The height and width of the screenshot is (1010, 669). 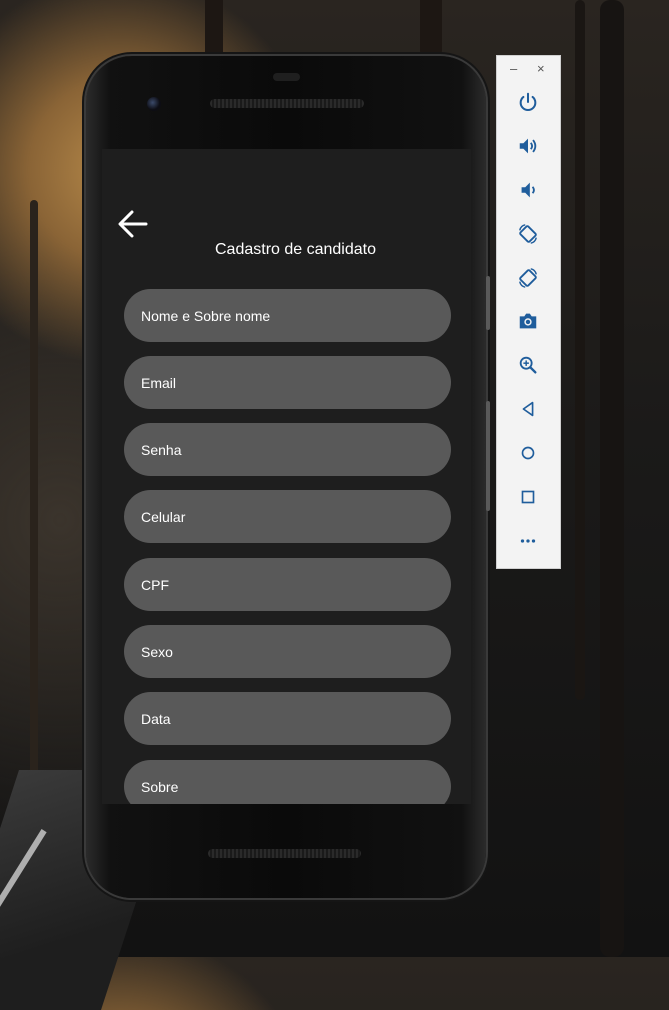 I want to click on volume-down-icon, so click(x=528, y=190).